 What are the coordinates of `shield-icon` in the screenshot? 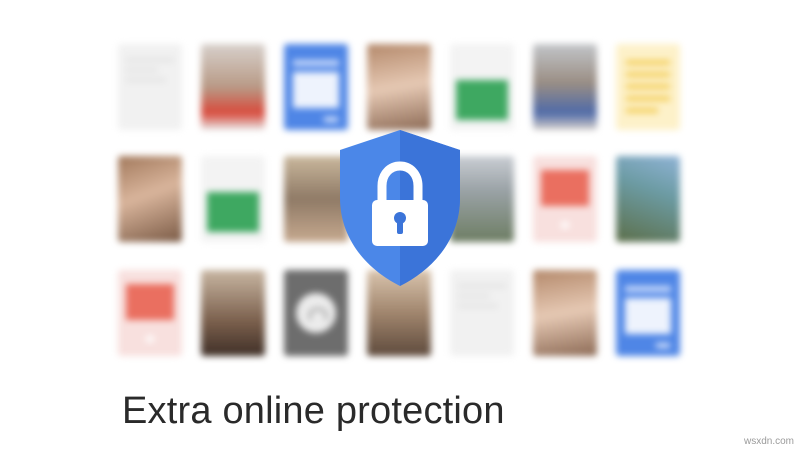 It's located at (400, 208).